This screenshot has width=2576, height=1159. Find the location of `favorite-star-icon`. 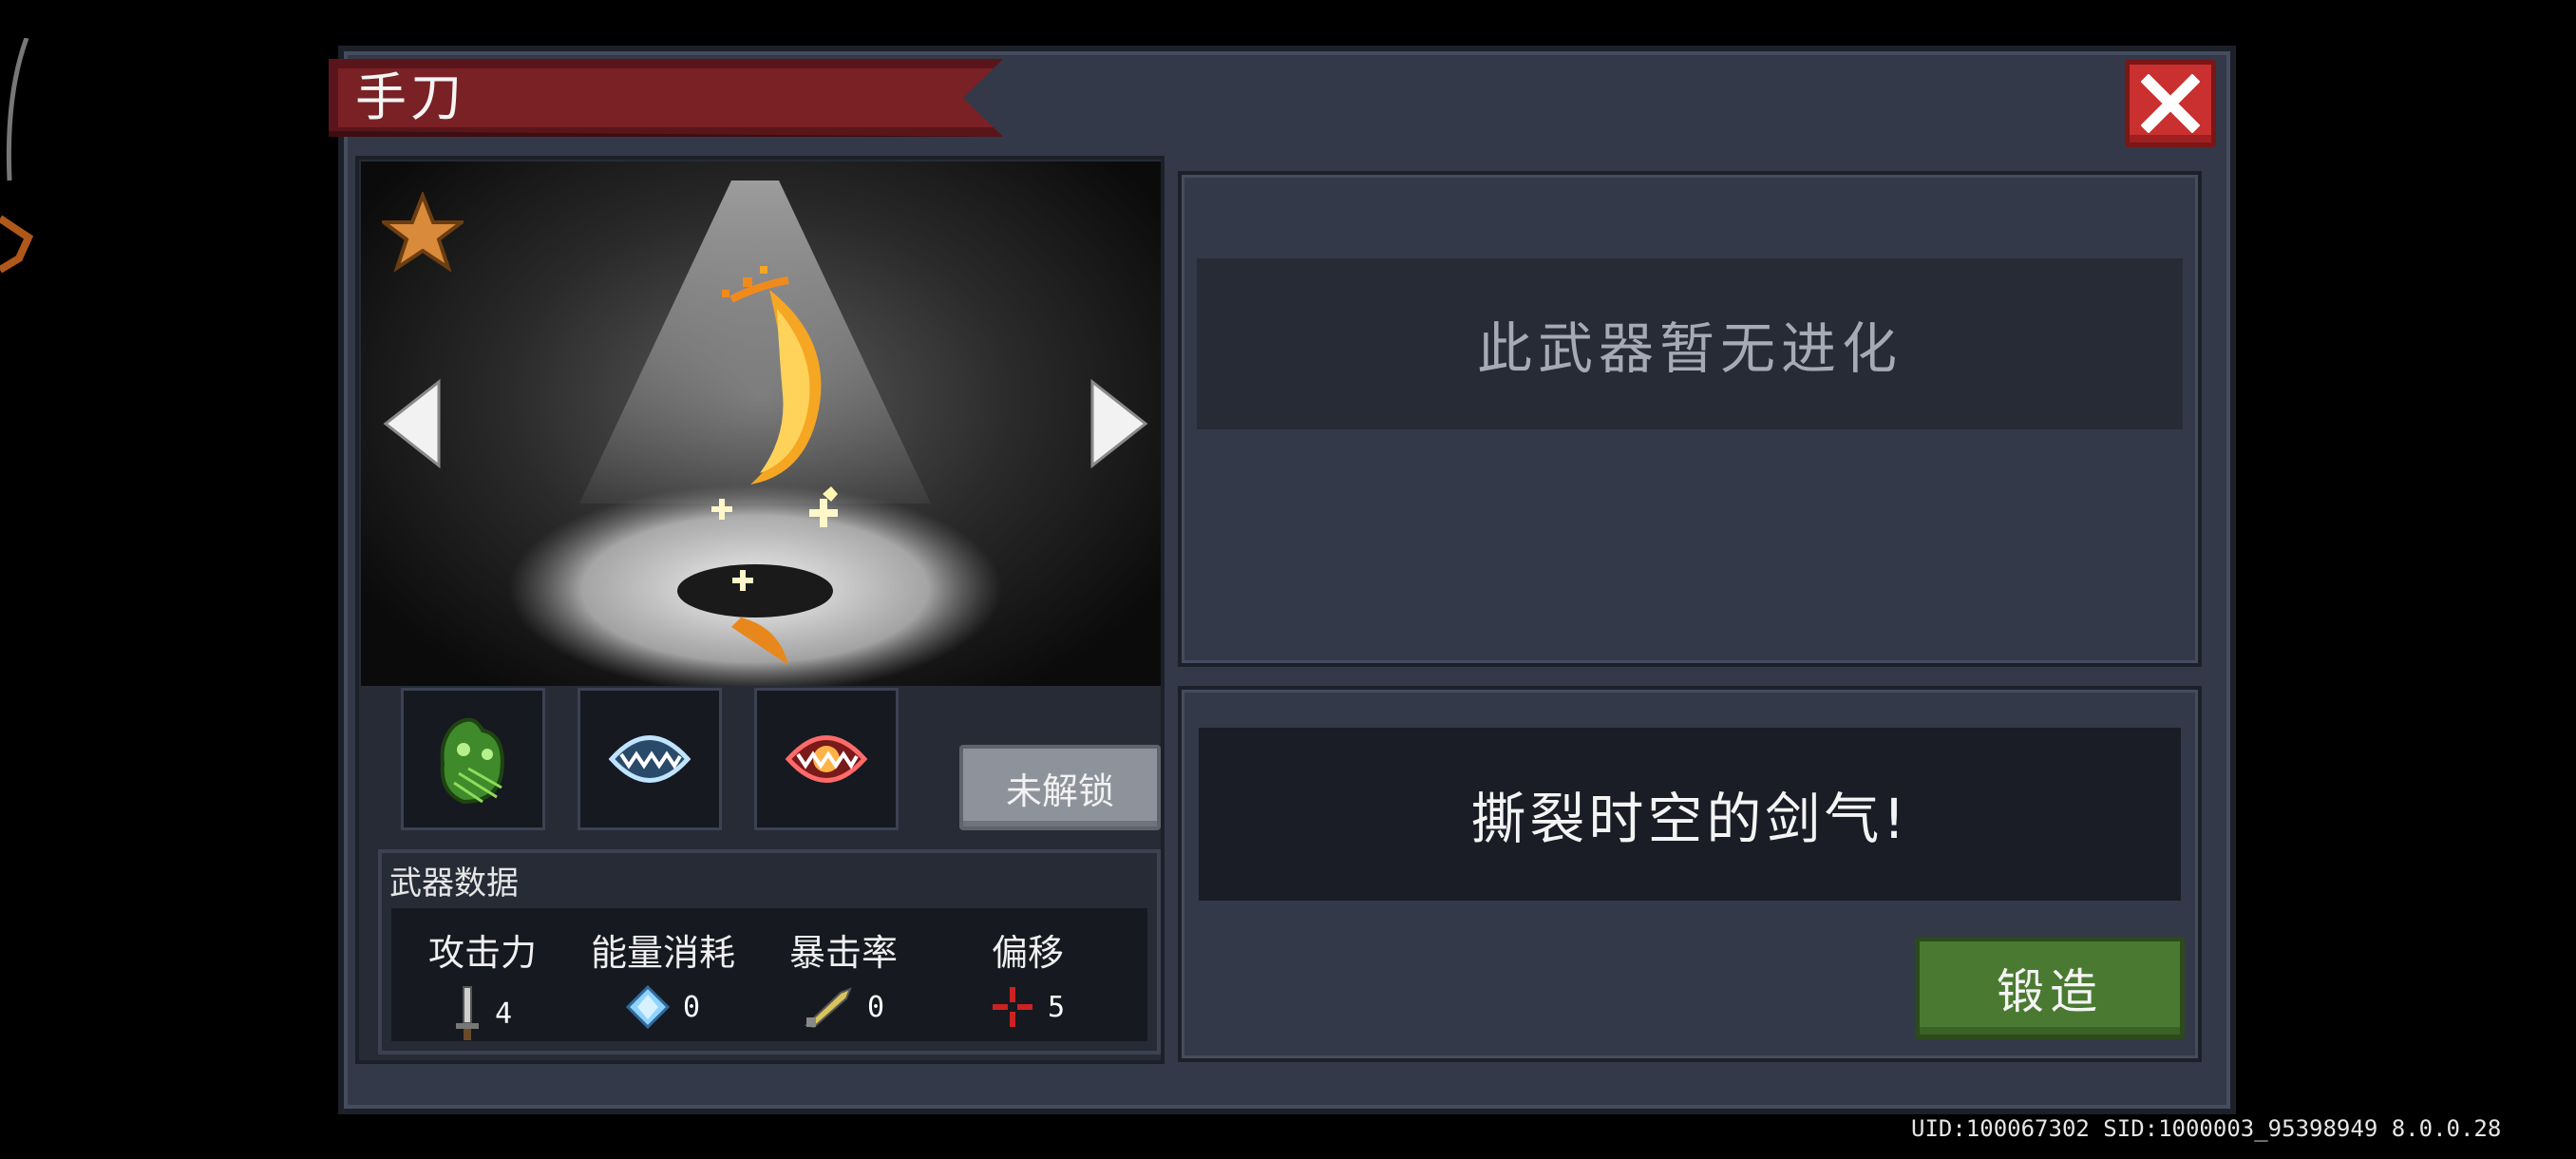

favorite-star-icon is located at coordinates (423, 232).